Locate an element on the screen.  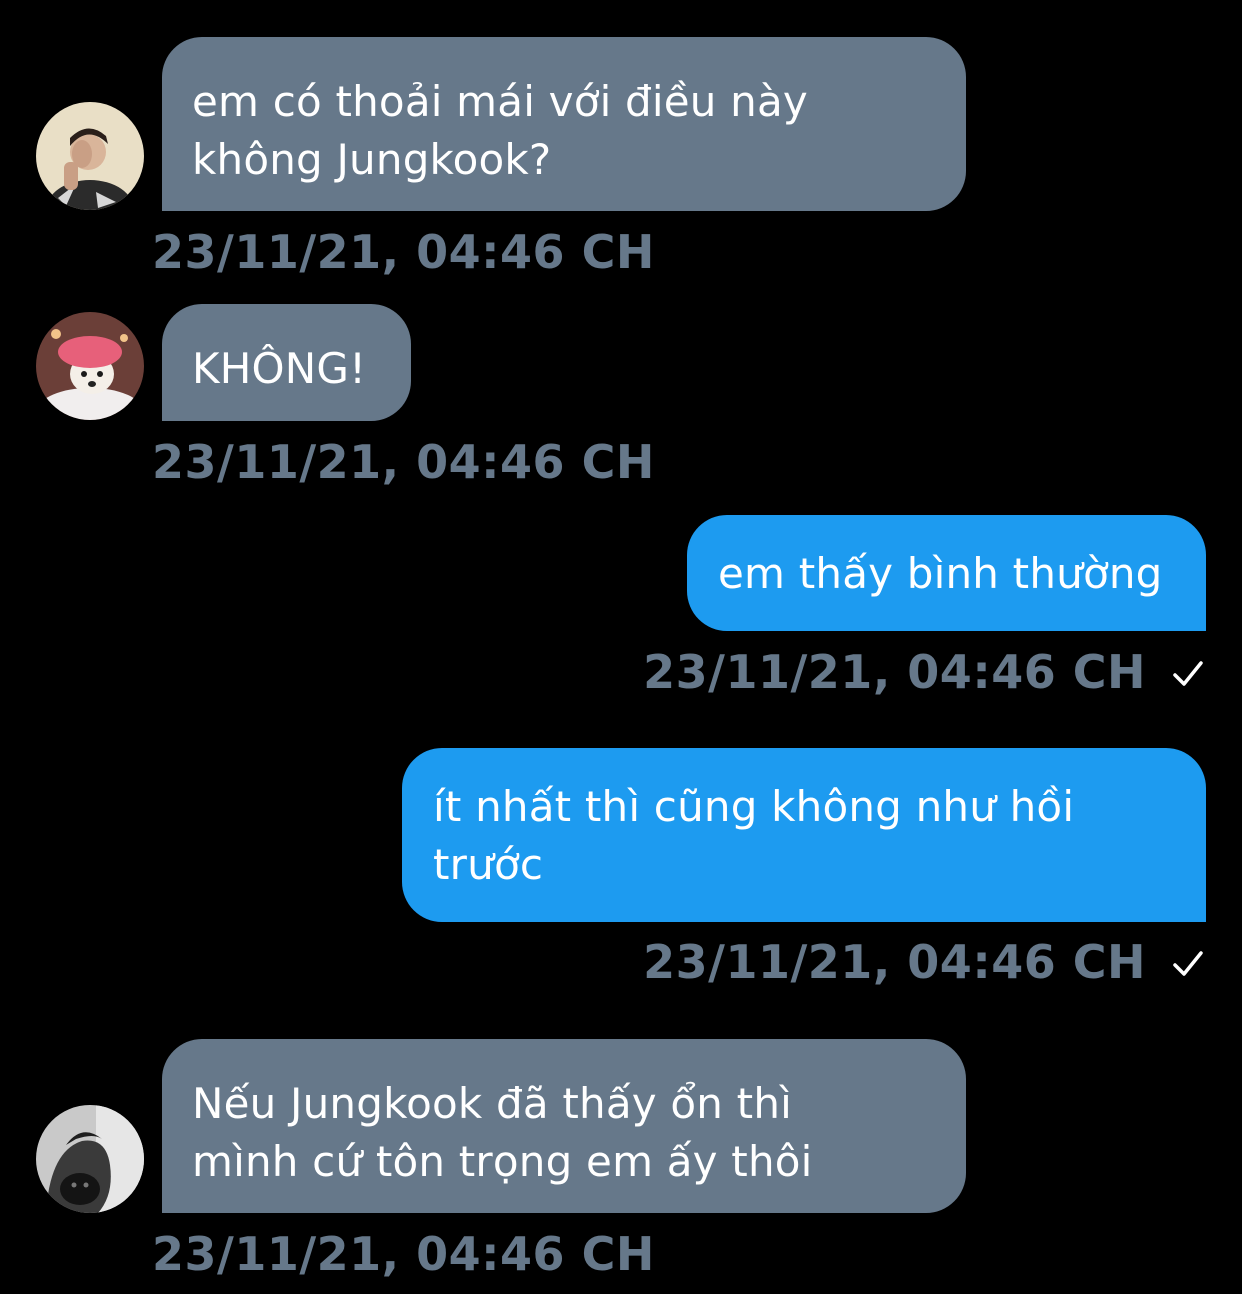
person-covering-face-avatar is located at coordinates (90, 156).